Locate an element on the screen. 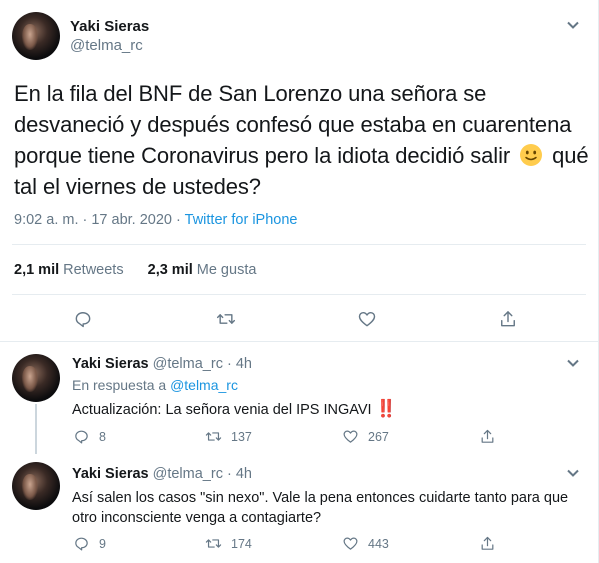  reply-count: 8 is located at coordinates (102, 436).